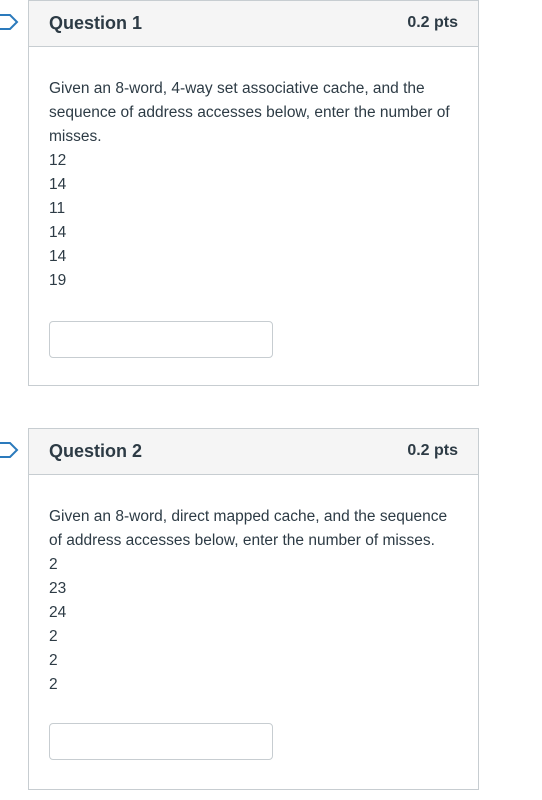  Describe the element at coordinates (253, 452) in the screenshot. I see `question-header: Question 2 0.2 pts` at that location.